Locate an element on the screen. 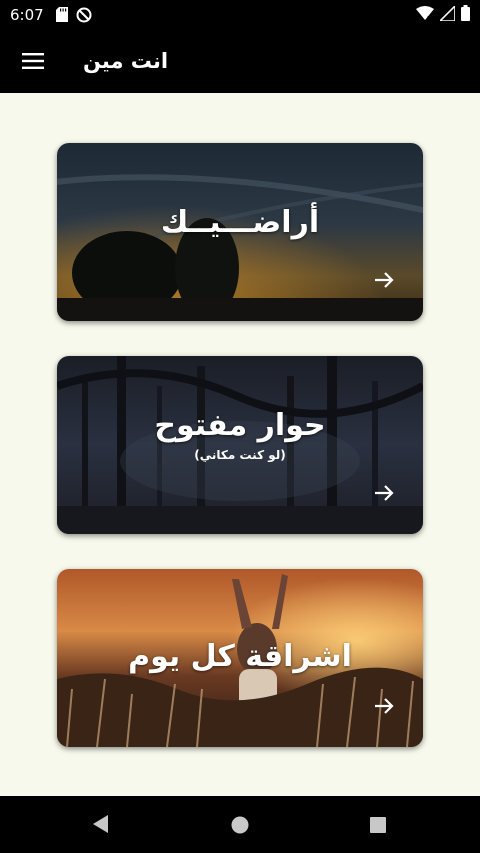 The image size is (480, 853). status-time: 6:07 is located at coordinates (27, 14).